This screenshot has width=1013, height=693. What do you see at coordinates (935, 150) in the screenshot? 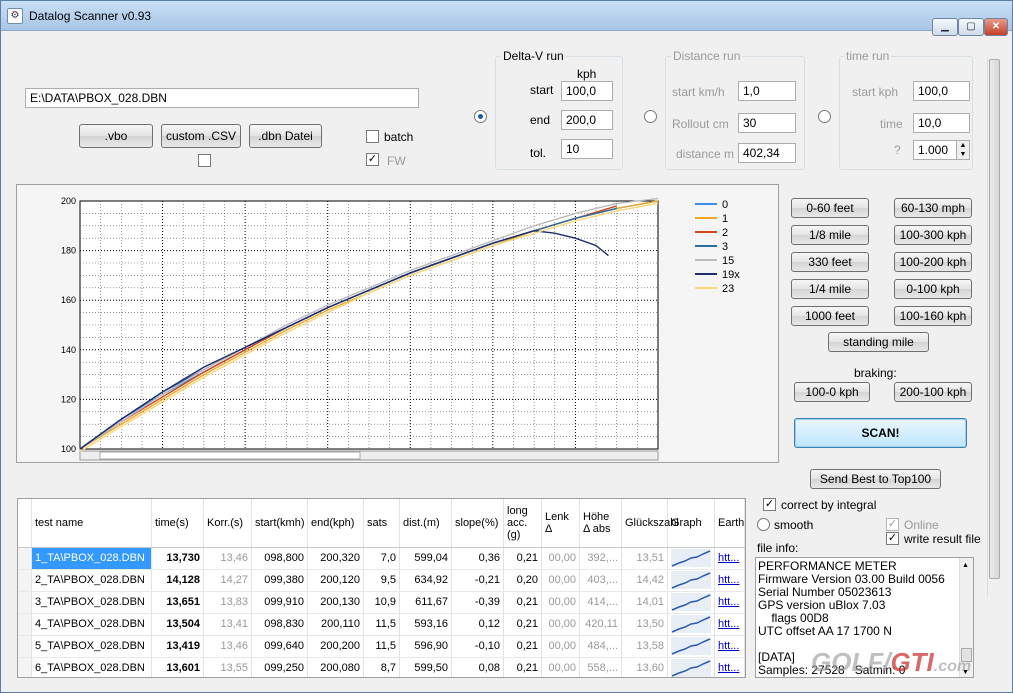
I see `time-q-input: 1.000` at bounding box center [935, 150].